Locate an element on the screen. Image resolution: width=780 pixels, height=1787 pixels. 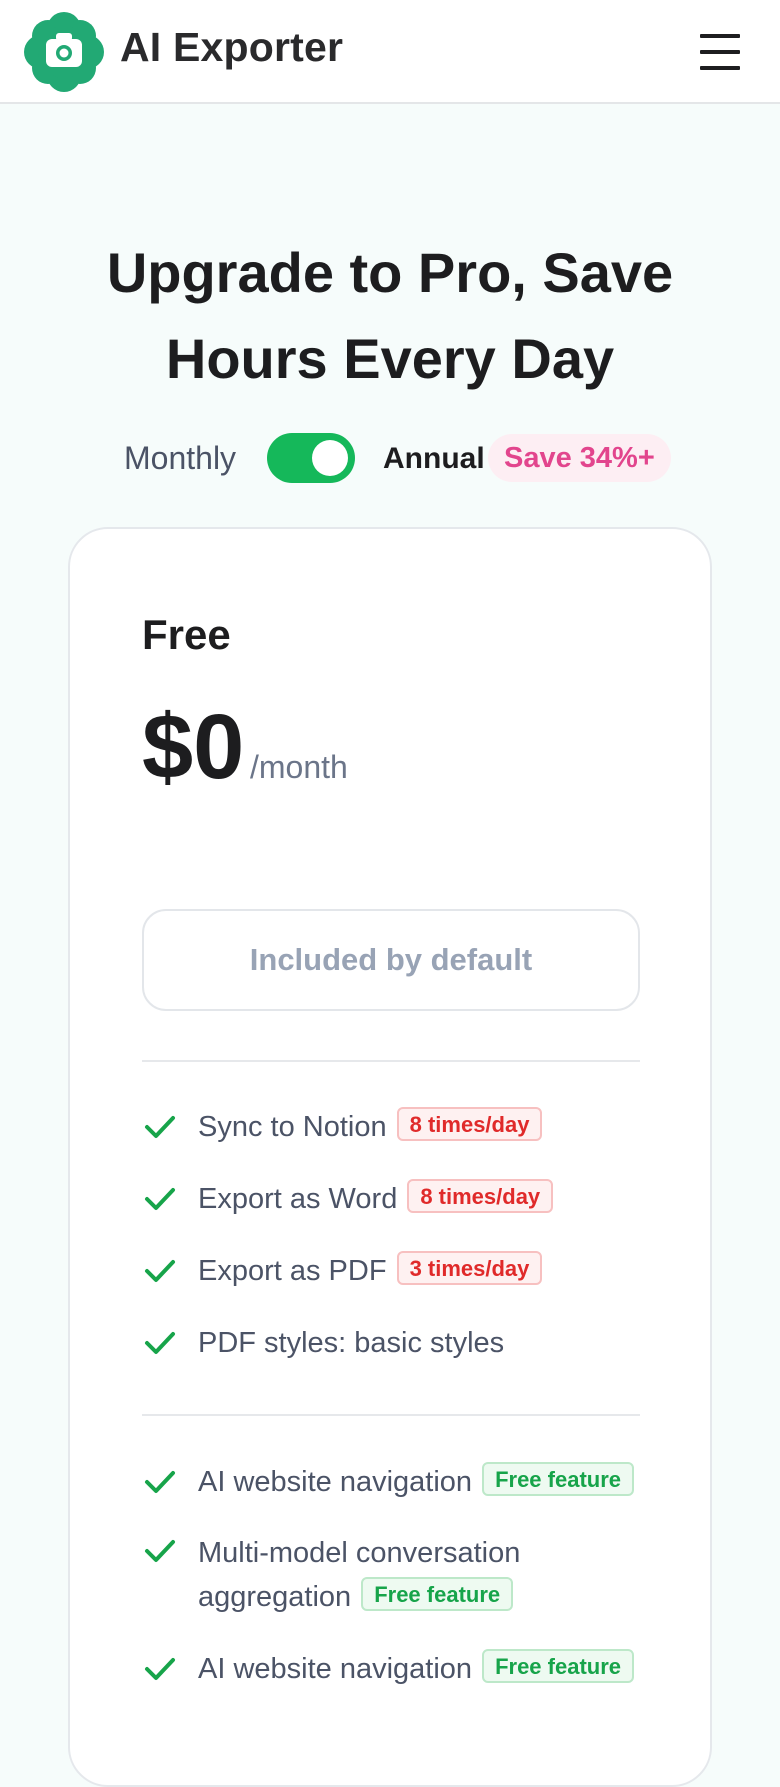
feature-label: Export as PDF is located at coordinates (292, 1271).